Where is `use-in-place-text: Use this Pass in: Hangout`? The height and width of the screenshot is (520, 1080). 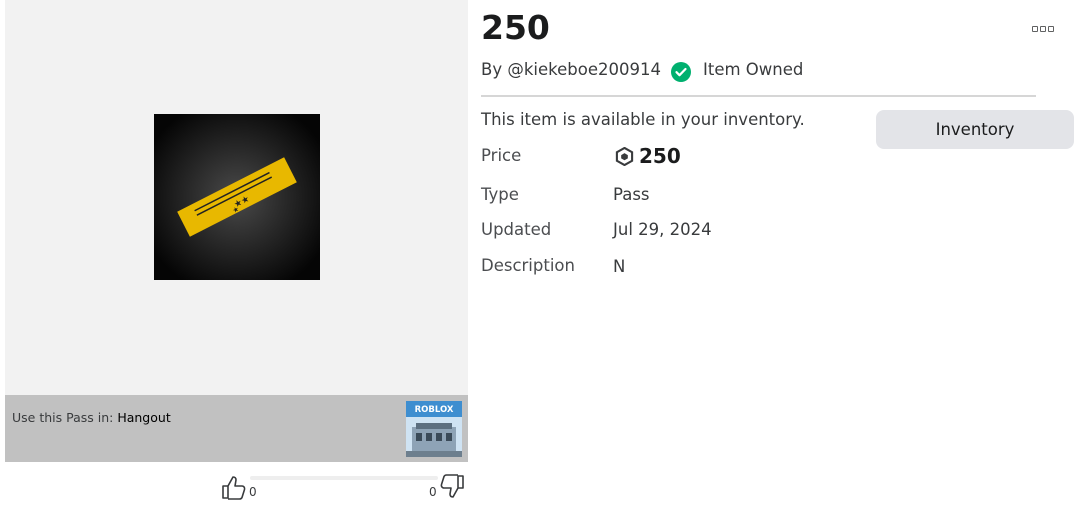
use-in-place-text: Use this Pass in: Hangout is located at coordinates (91, 417).